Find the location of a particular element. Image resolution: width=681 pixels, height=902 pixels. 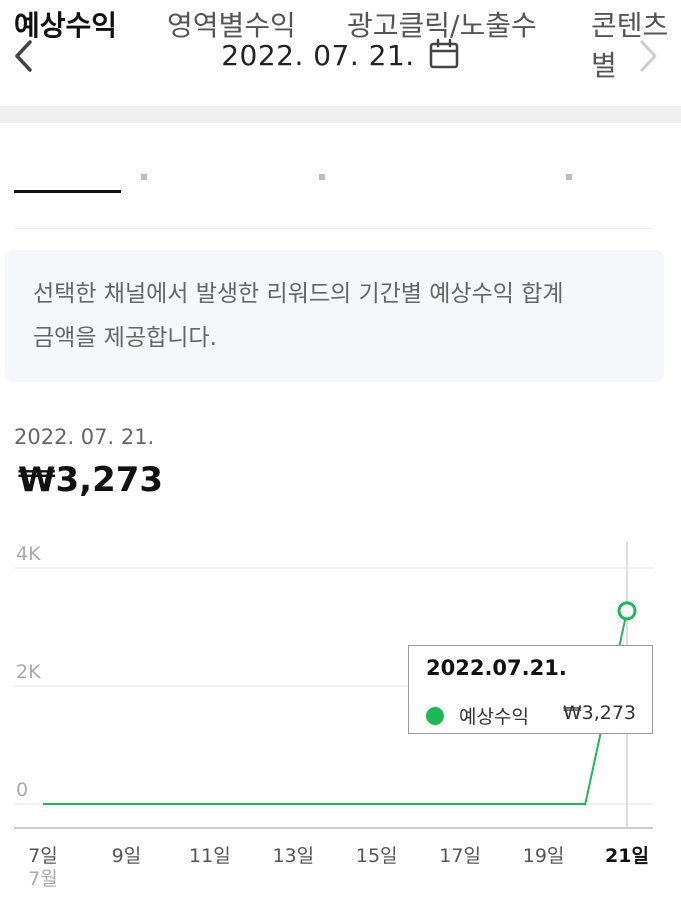

info-box: 선택한 채널에서 발생한 리워드의 기간별 예상수익 합계 금액을 제공합니다. is located at coordinates (334, 316).